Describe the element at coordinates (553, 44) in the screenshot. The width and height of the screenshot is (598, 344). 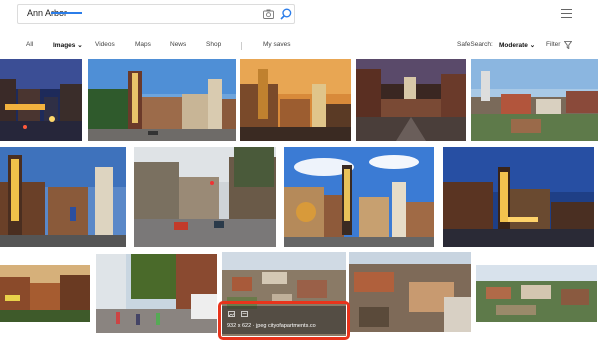
I see `filter-button: Filter` at that location.